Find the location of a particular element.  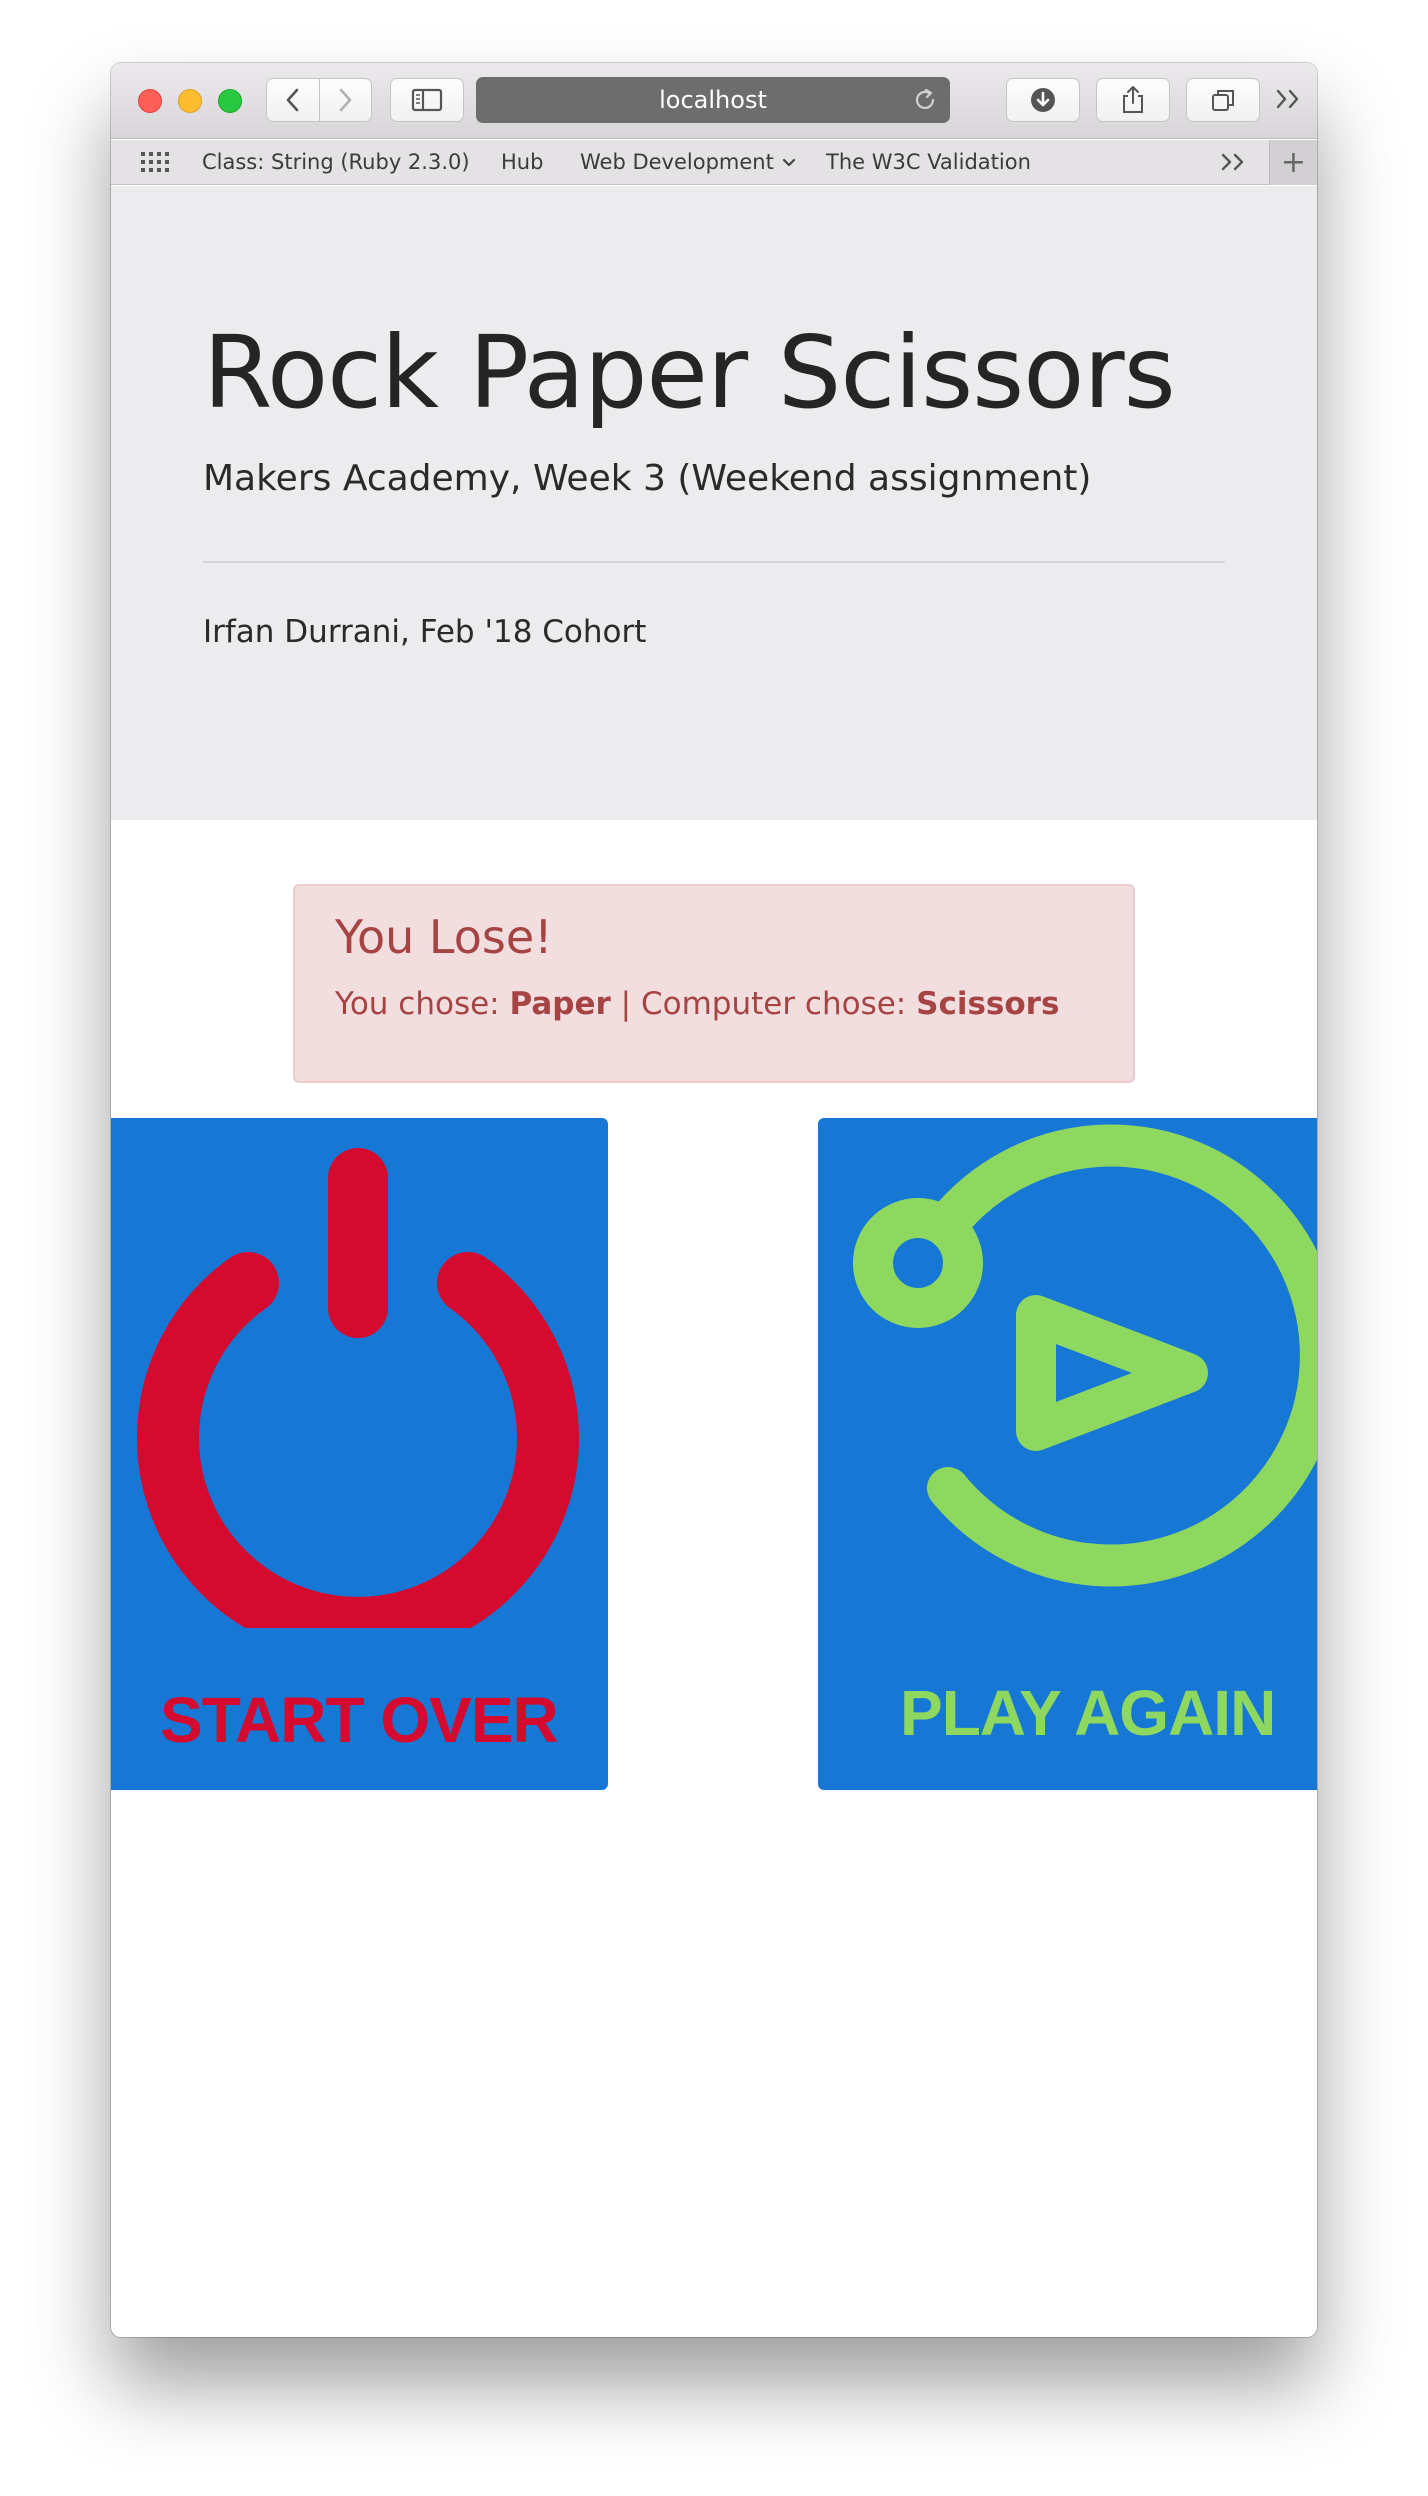

chevron-right-icon is located at coordinates (345, 100).